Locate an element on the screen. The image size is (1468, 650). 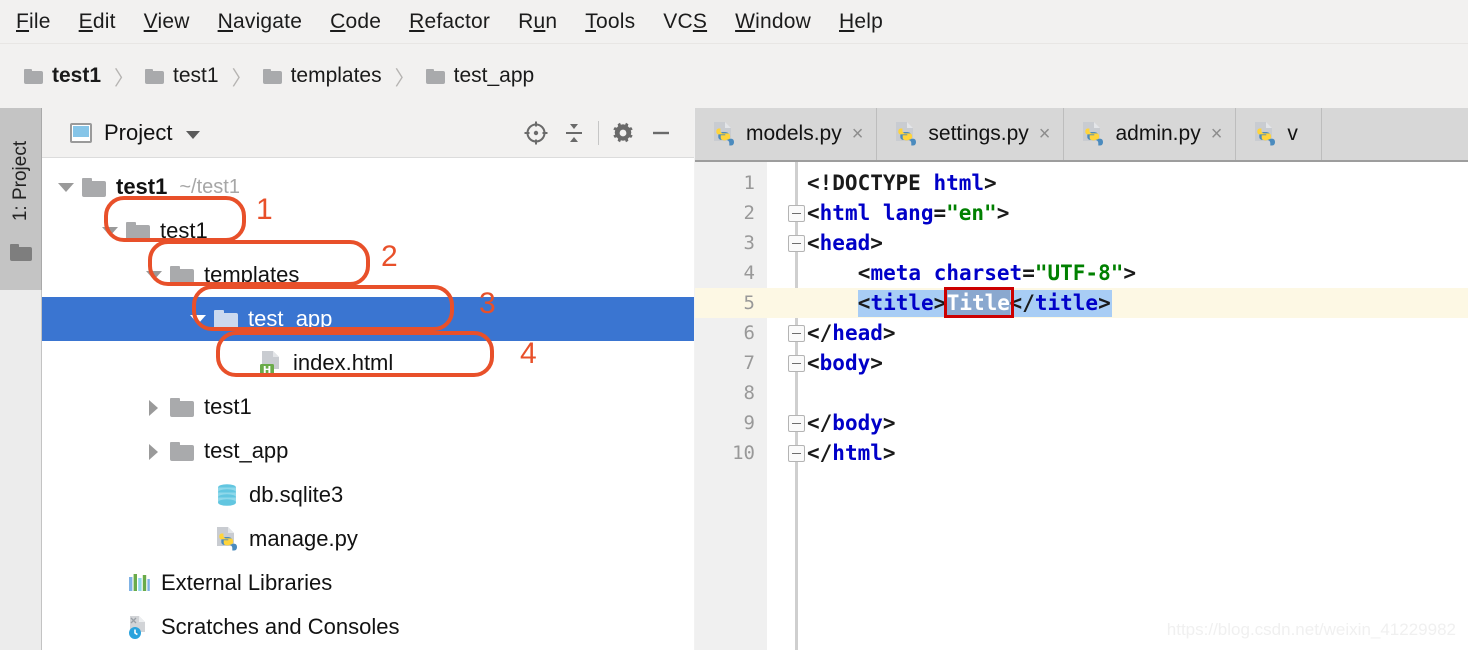
breadcrumb-item-test_app: test_app is located at coordinates (480, 76).